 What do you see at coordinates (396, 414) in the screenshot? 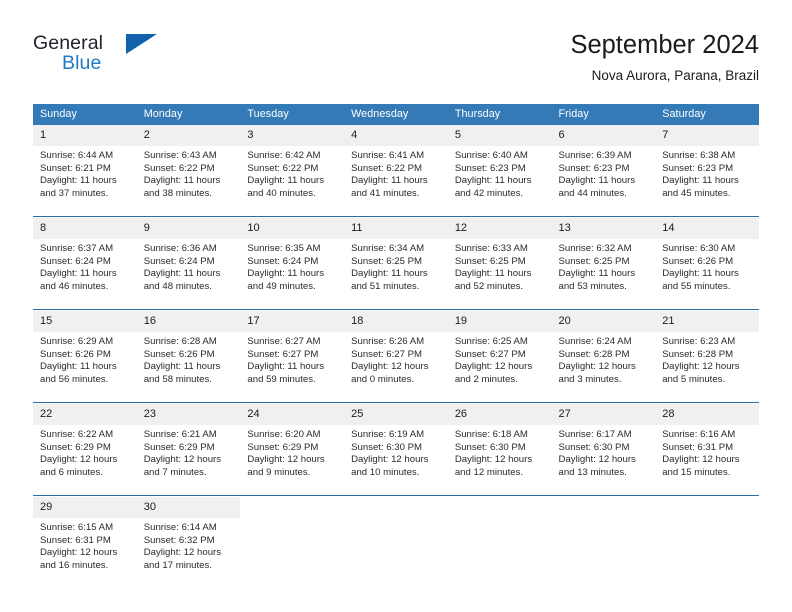
I see `day-cell-number: 25` at bounding box center [396, 414].